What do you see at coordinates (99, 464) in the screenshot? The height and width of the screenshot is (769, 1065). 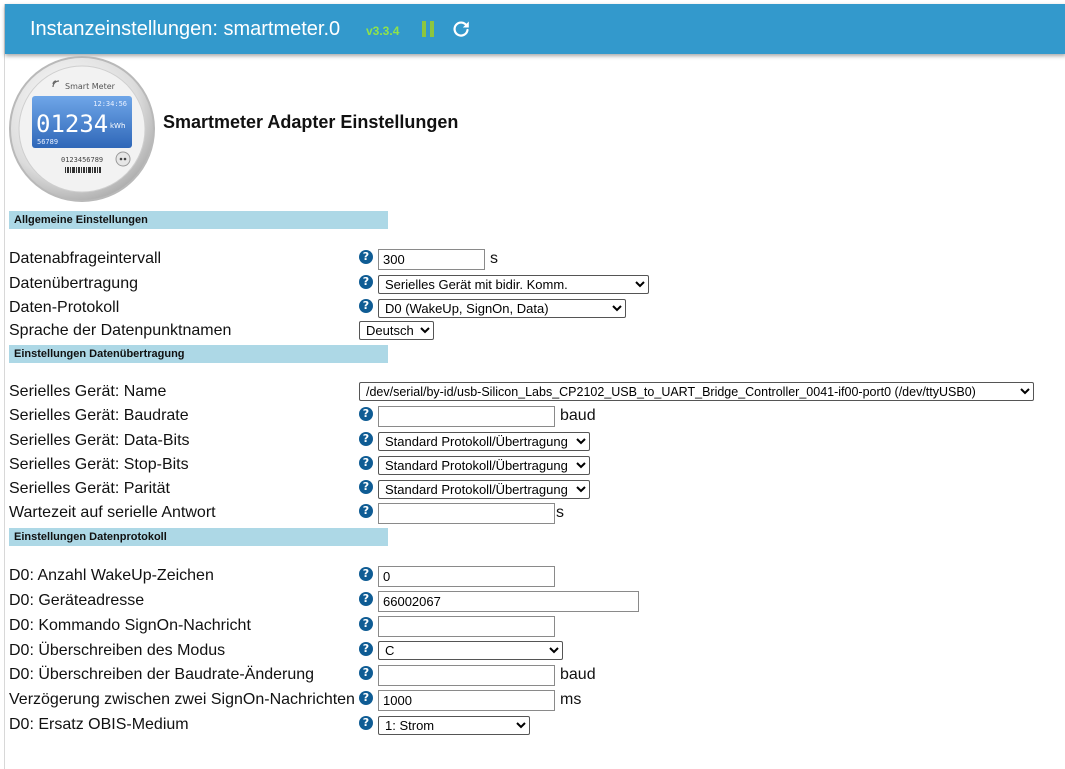 I see `label-stopbits: Serielles Gerät: Stop-Bits` at bounding box center [99, 464].